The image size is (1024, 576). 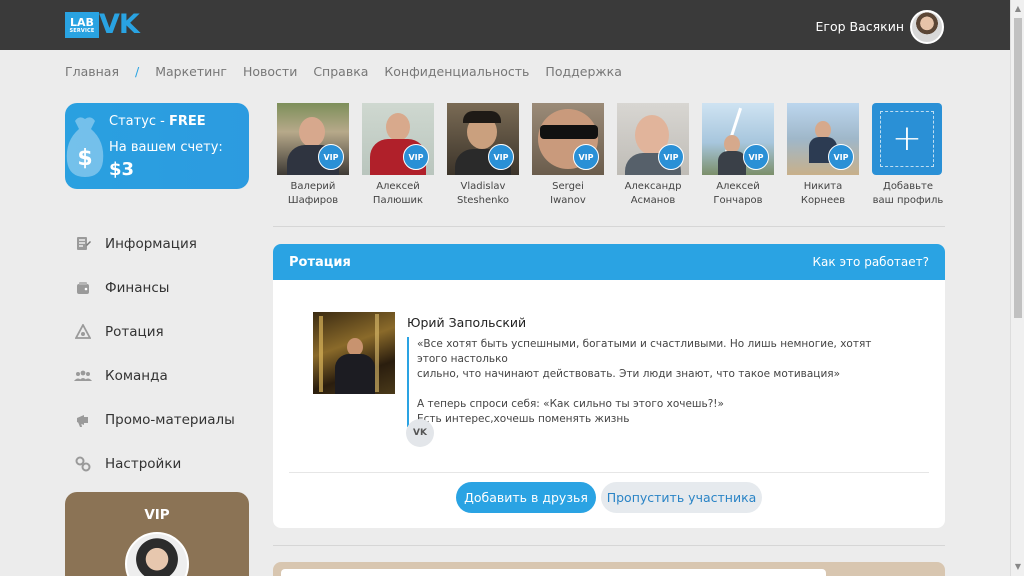 I want to click on money-bag-icon: $, so click(x=85, y=147).